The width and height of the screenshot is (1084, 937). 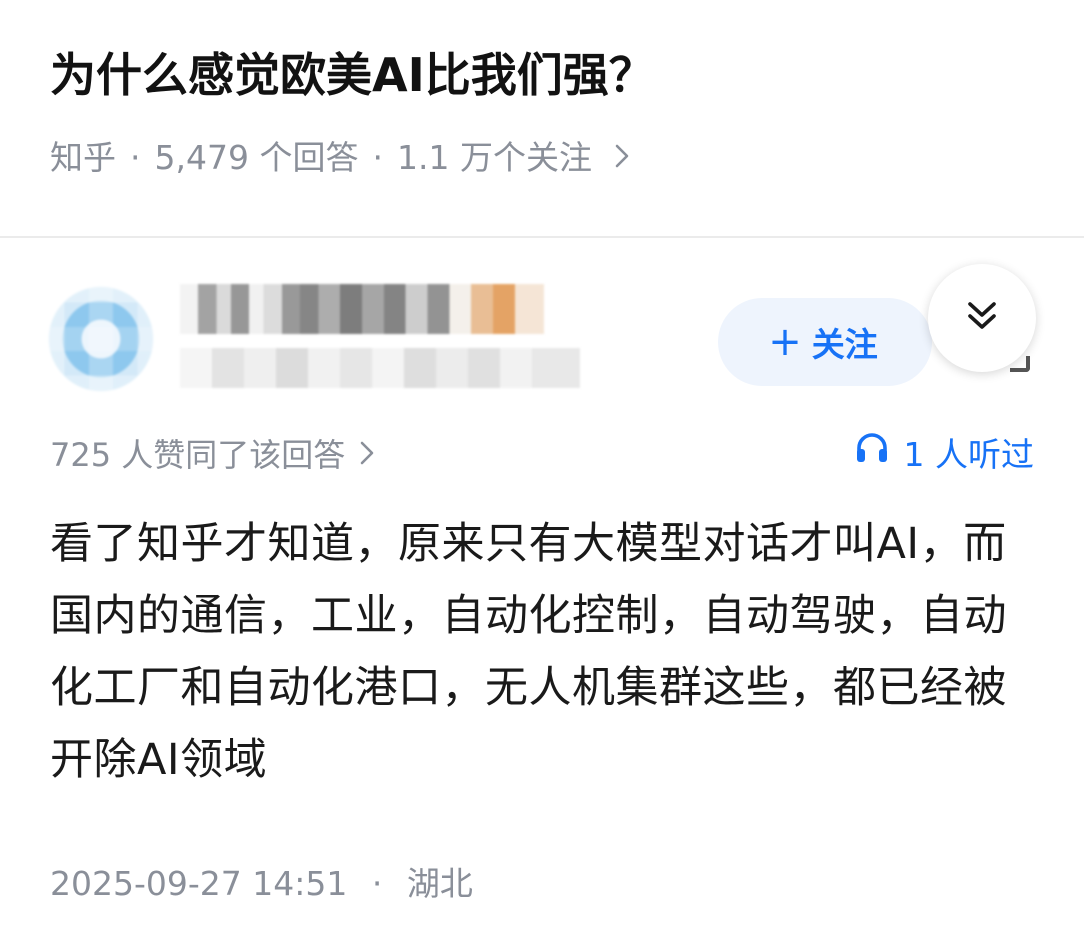 What do you see at coordinates (785, 342) in the screenshot?
I see `plus-icon: +` at bounding box center [785, 342].